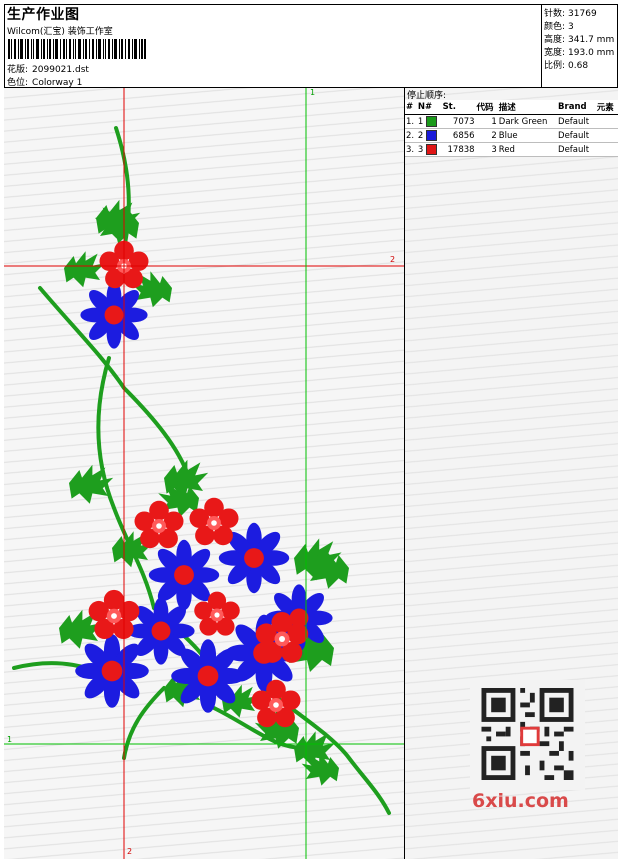 This screenshot has height=861, width=620. What do you see at coordinates (411, 107) in the screenshot?
I see `col-header-index: #` at bounding box center [411, 107].